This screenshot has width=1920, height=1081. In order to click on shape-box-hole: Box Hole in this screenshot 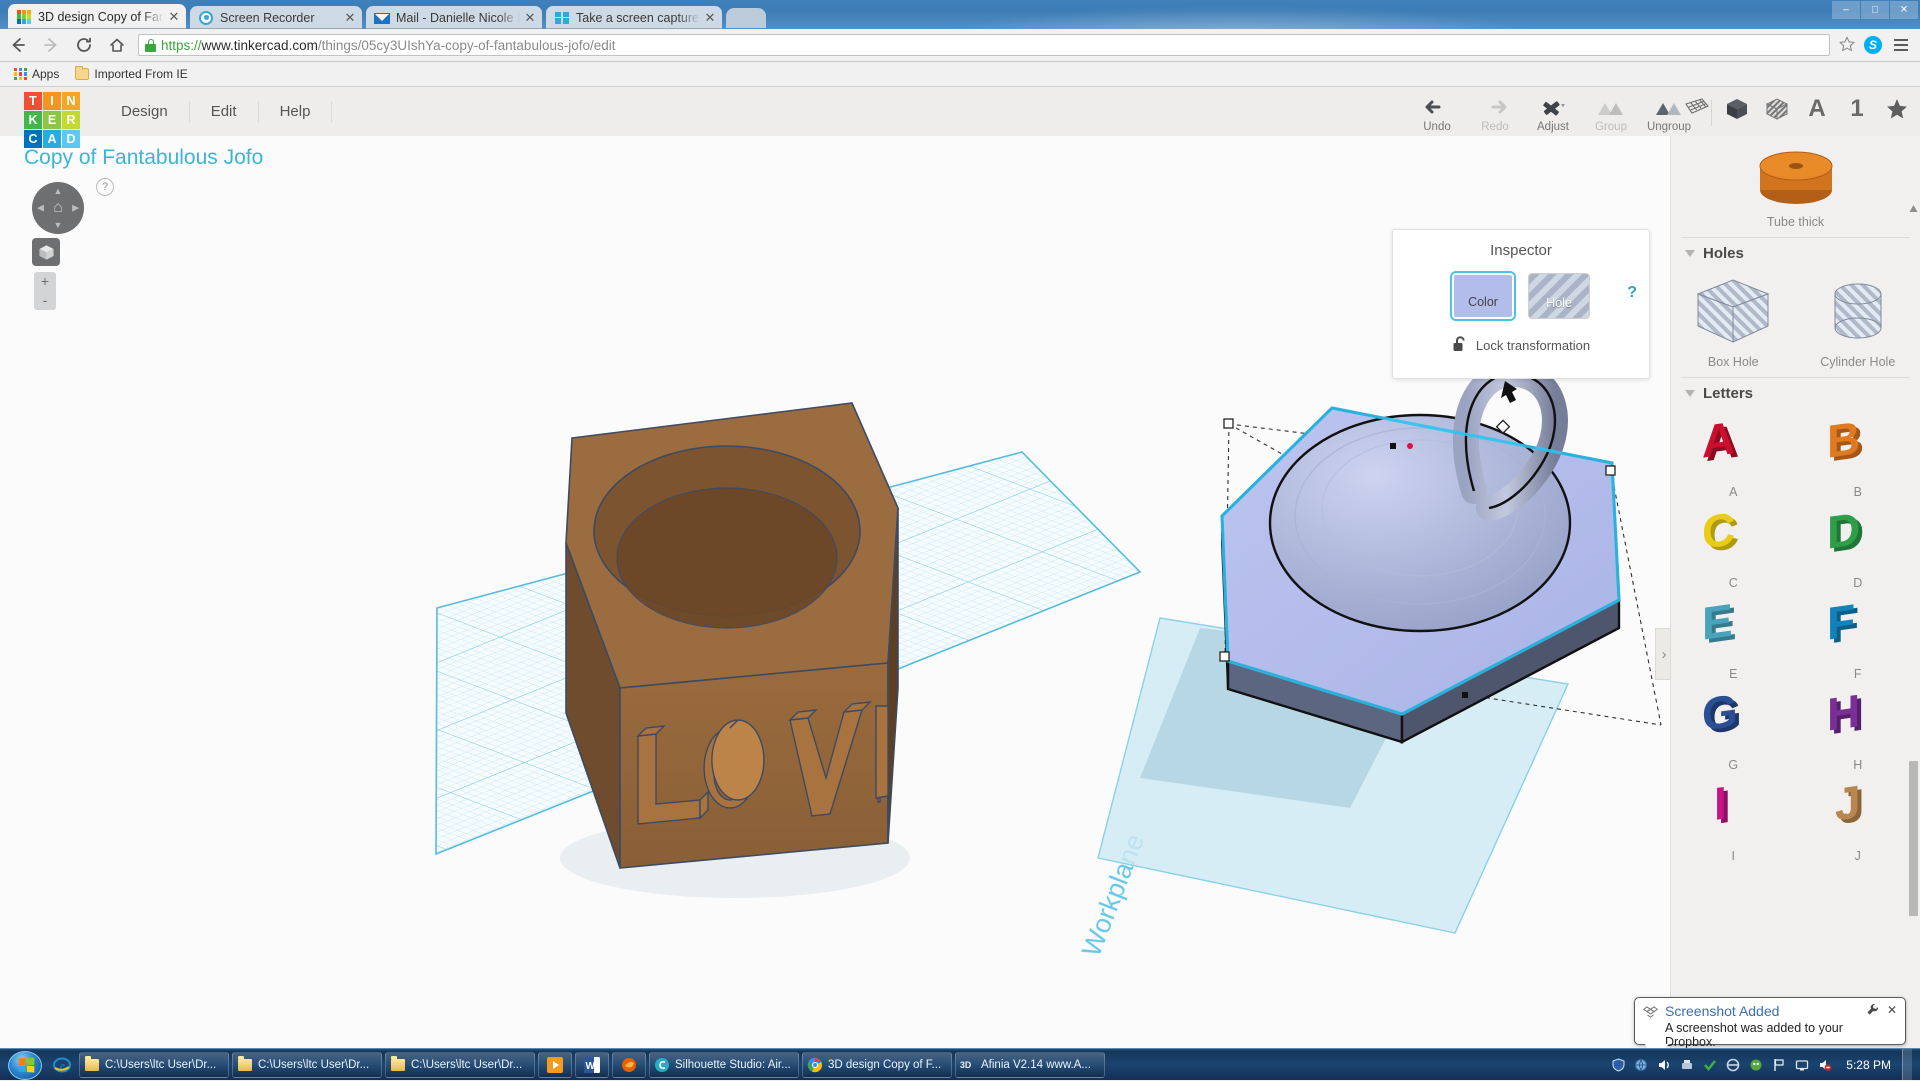, I will do `click(1733, 318)`.